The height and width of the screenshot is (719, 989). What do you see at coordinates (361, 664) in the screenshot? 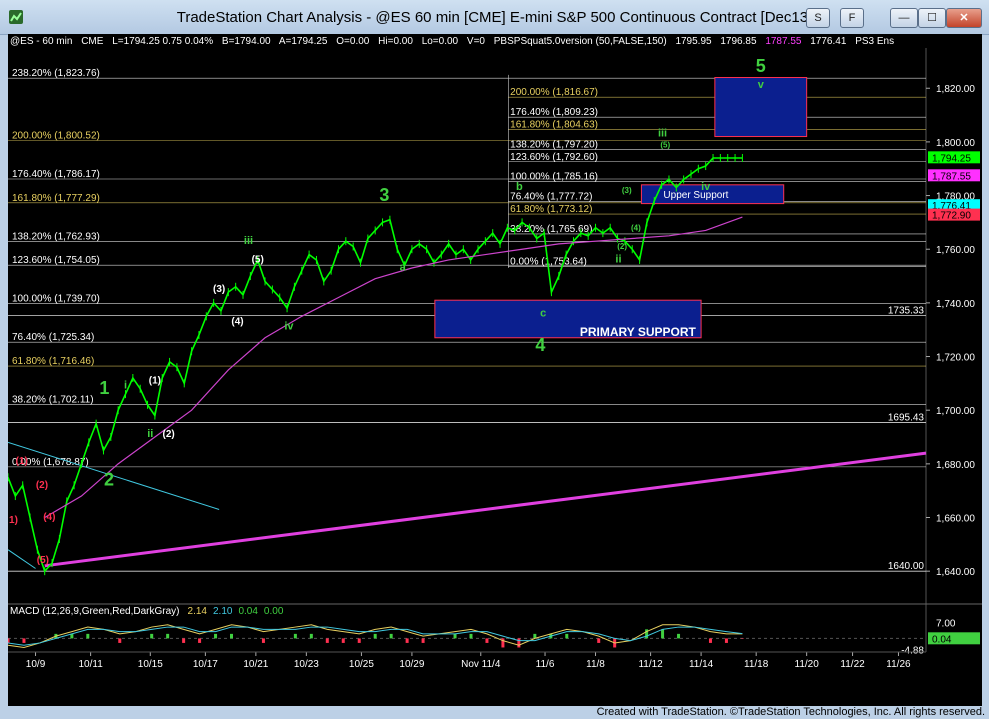
I see `x-tick-label: 10/25` at bounding box center [361, 664].